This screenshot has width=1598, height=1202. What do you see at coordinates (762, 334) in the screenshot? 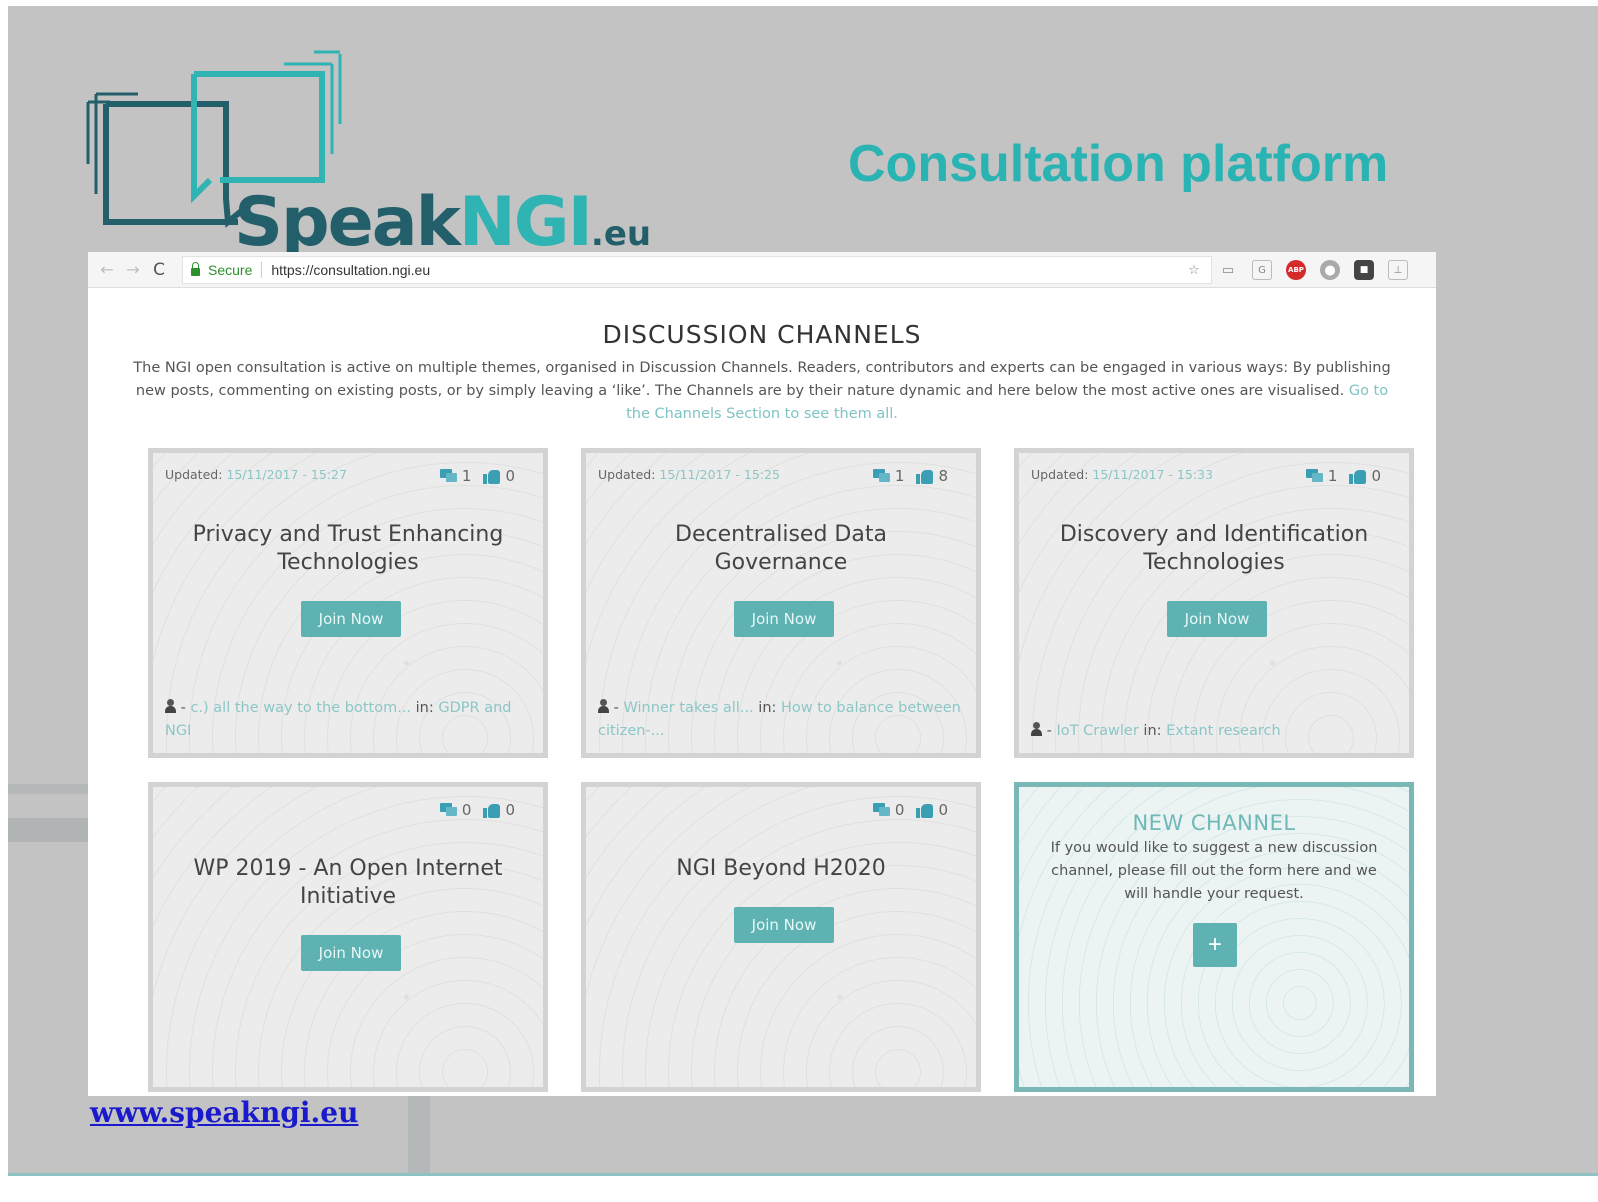
I see `section-heading: DISCUSSION CHANNELS` at bounding box center [762, 334].